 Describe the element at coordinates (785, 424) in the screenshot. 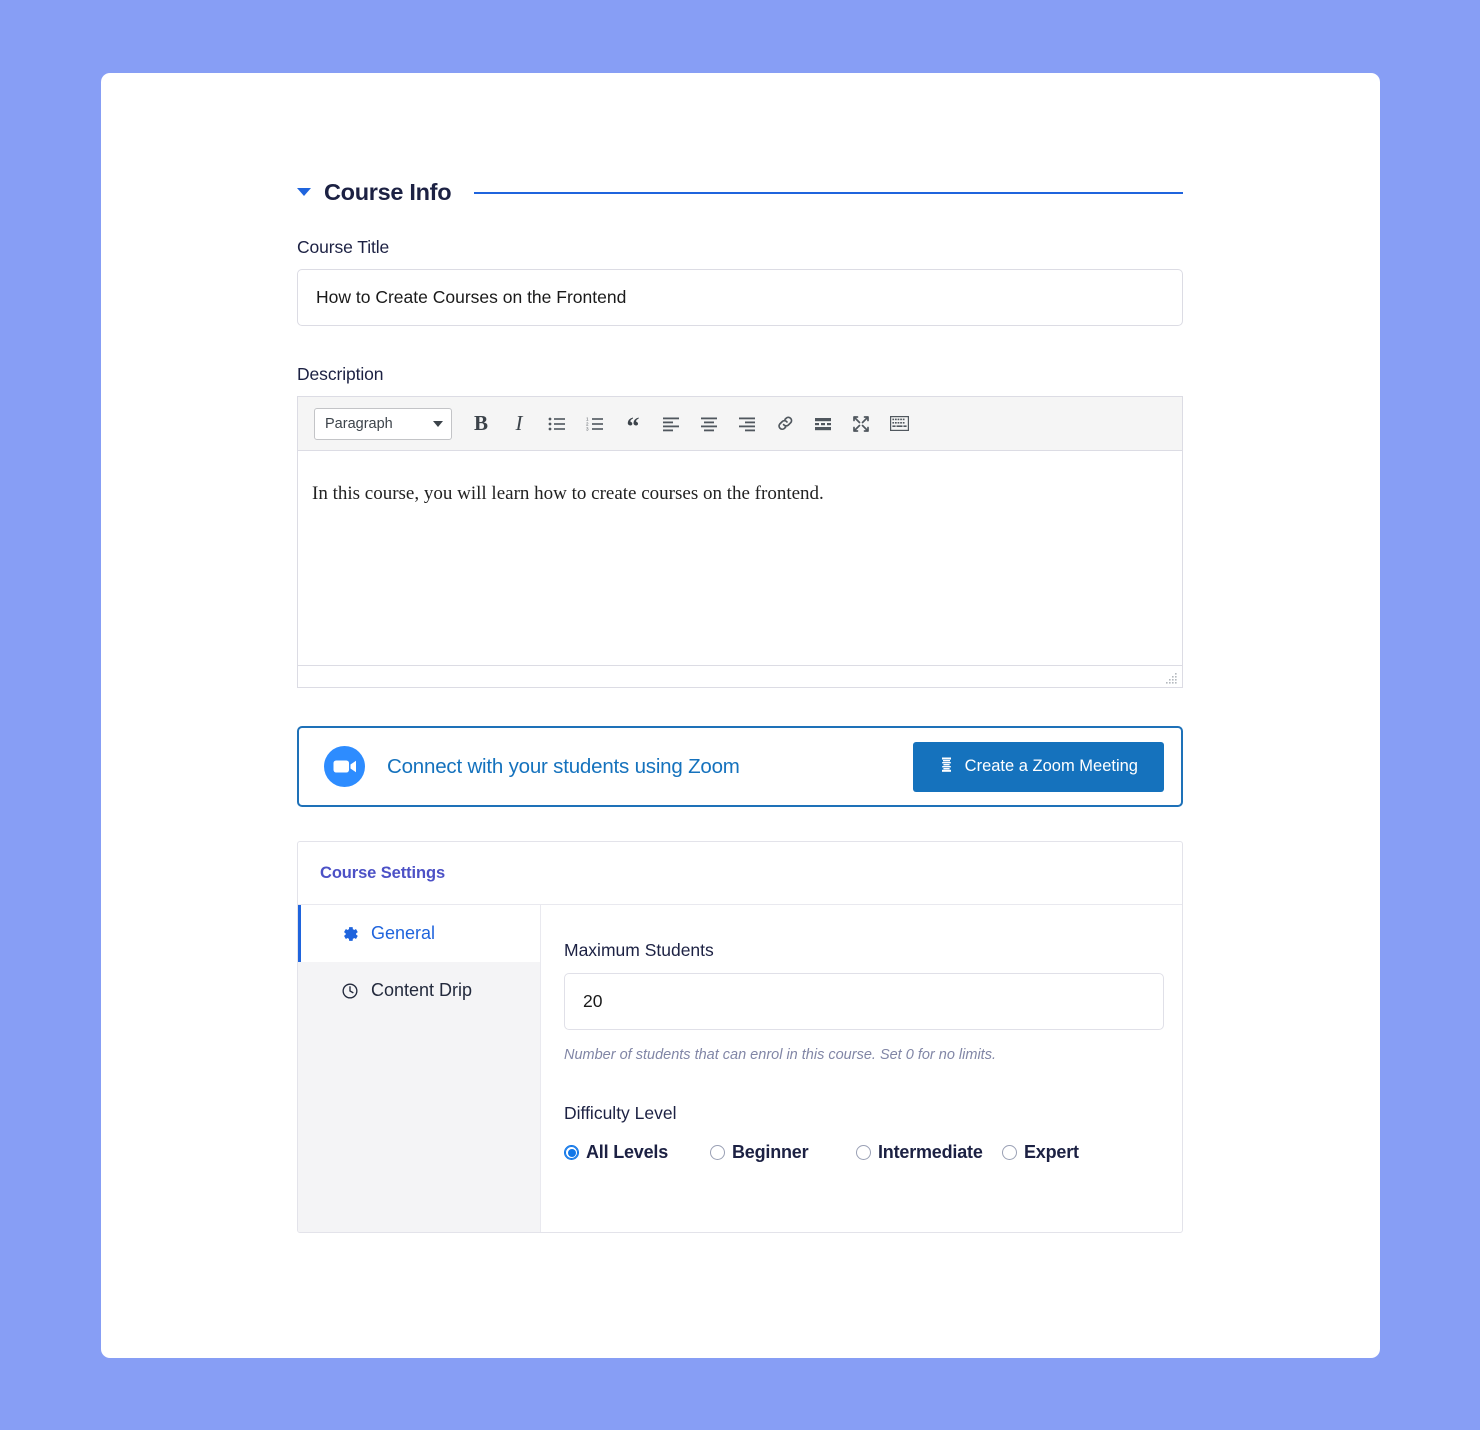

I see `link-icon` at that location.